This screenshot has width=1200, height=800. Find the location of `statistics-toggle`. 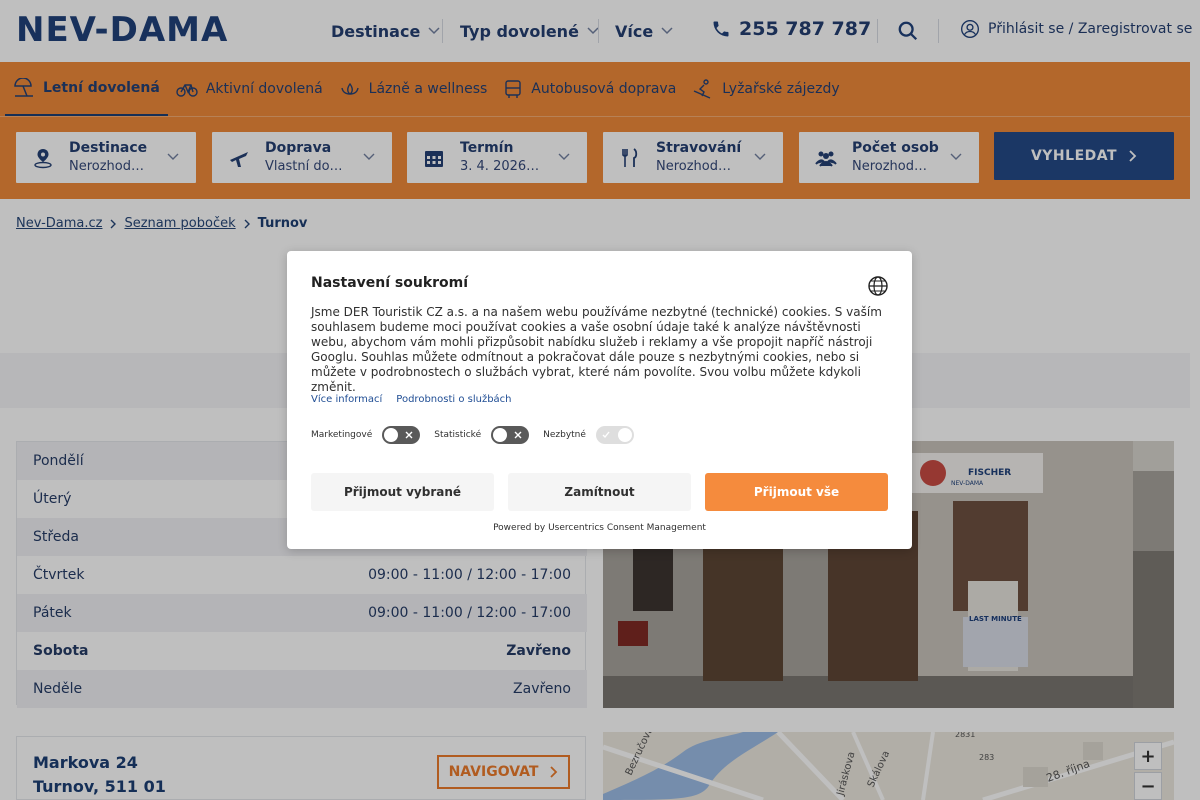

statistics-toggle is located at coordinates (510, 435).